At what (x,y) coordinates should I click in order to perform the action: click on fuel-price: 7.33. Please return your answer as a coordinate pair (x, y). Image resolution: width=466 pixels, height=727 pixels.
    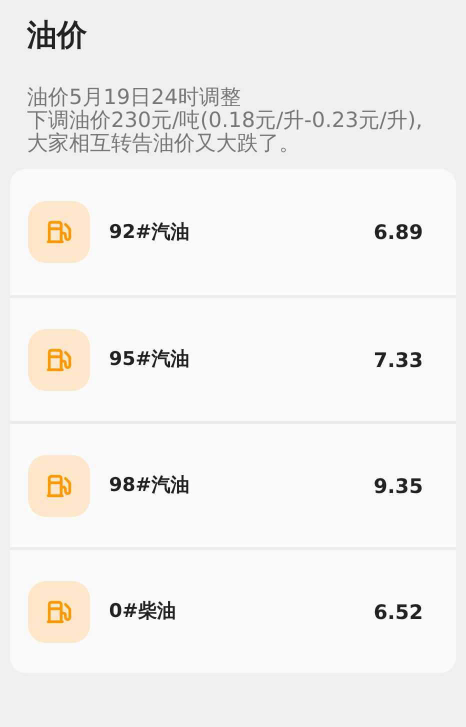
    Looking at the image, I should click on (398, 360).